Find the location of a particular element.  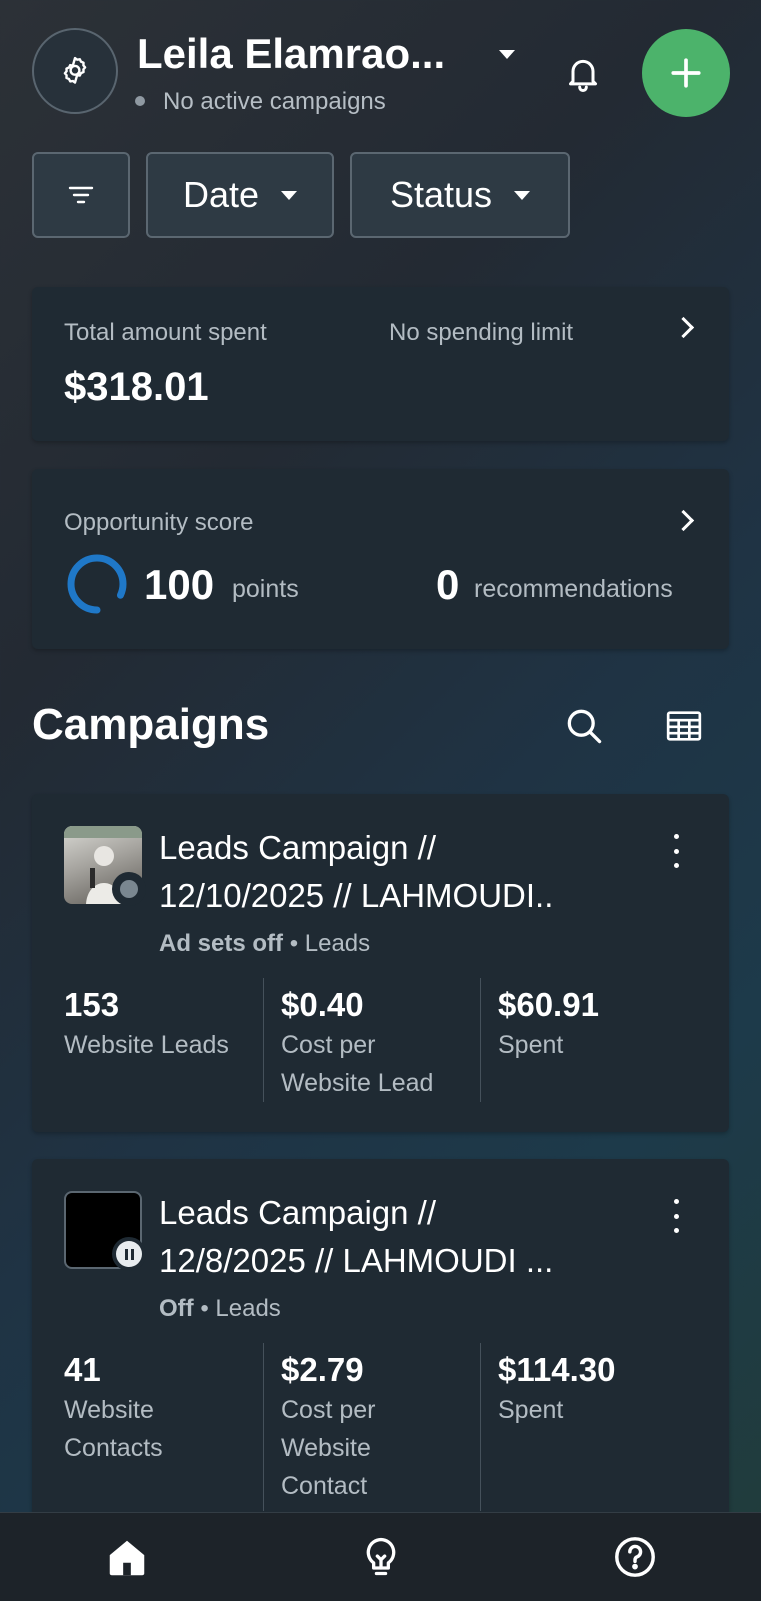

help-icon is located at coordinates (635, 1557).